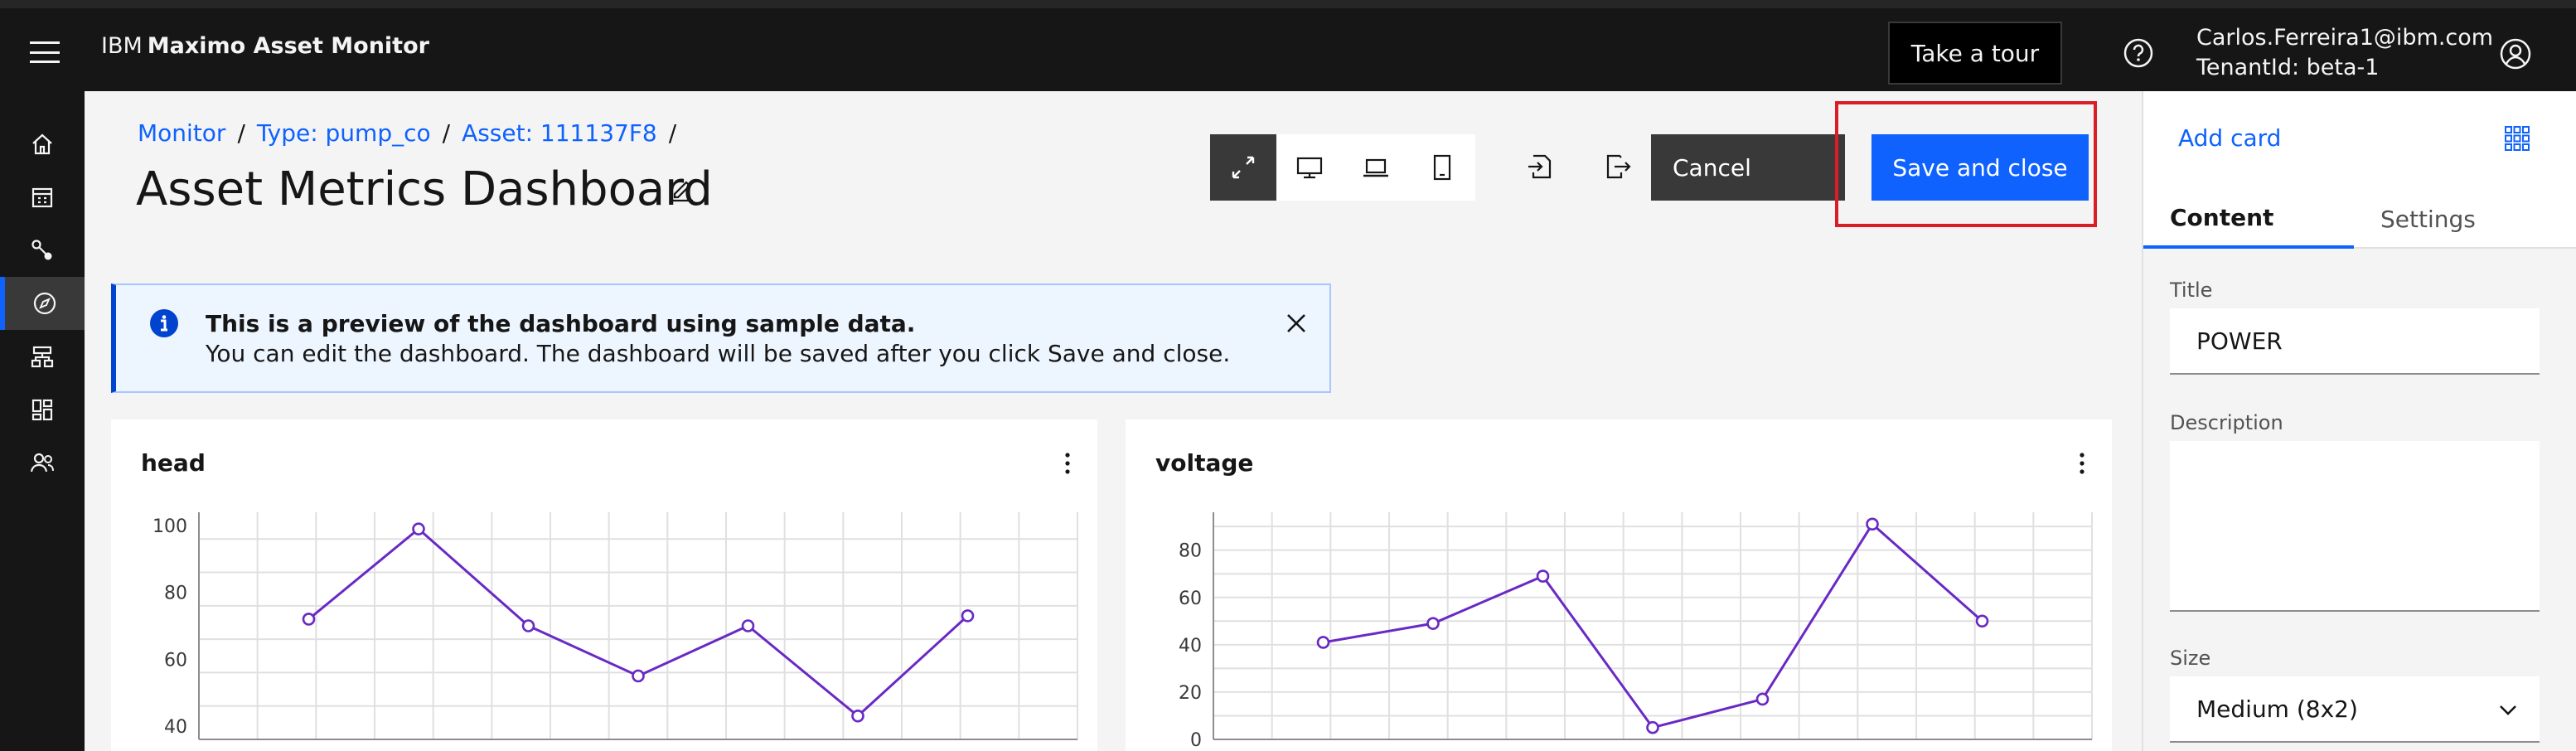  I want to click on add-card-link: Add card, so click(2229, 138).